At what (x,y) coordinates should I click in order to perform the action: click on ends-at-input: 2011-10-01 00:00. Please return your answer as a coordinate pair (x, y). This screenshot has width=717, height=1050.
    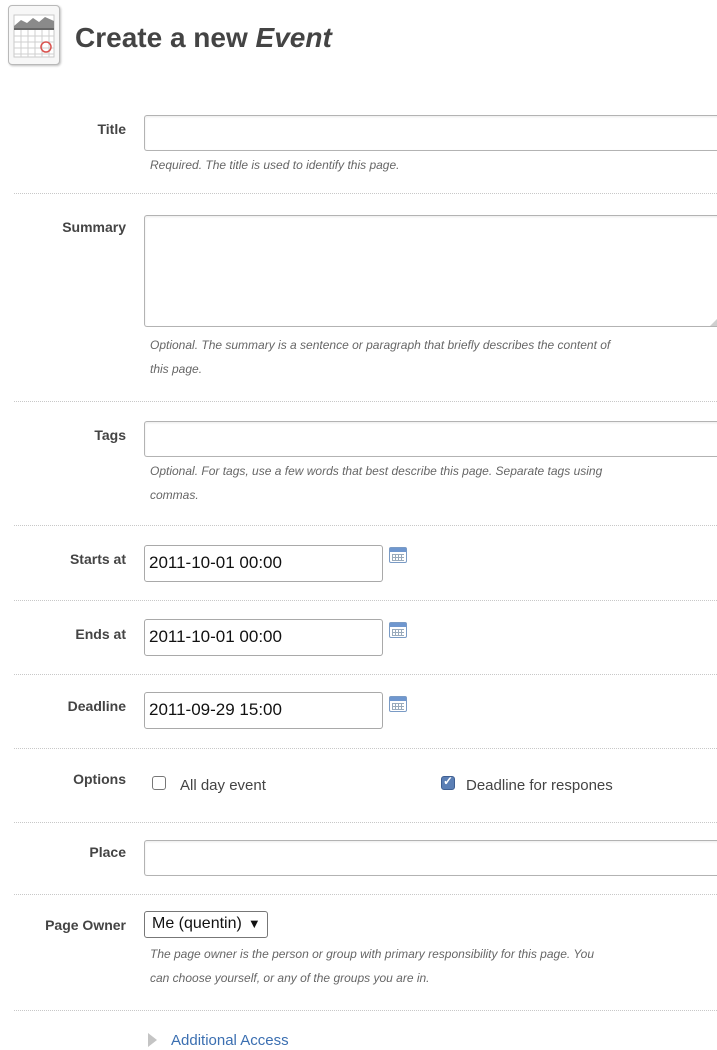
    Looking at the image, I should click on (263, 637).